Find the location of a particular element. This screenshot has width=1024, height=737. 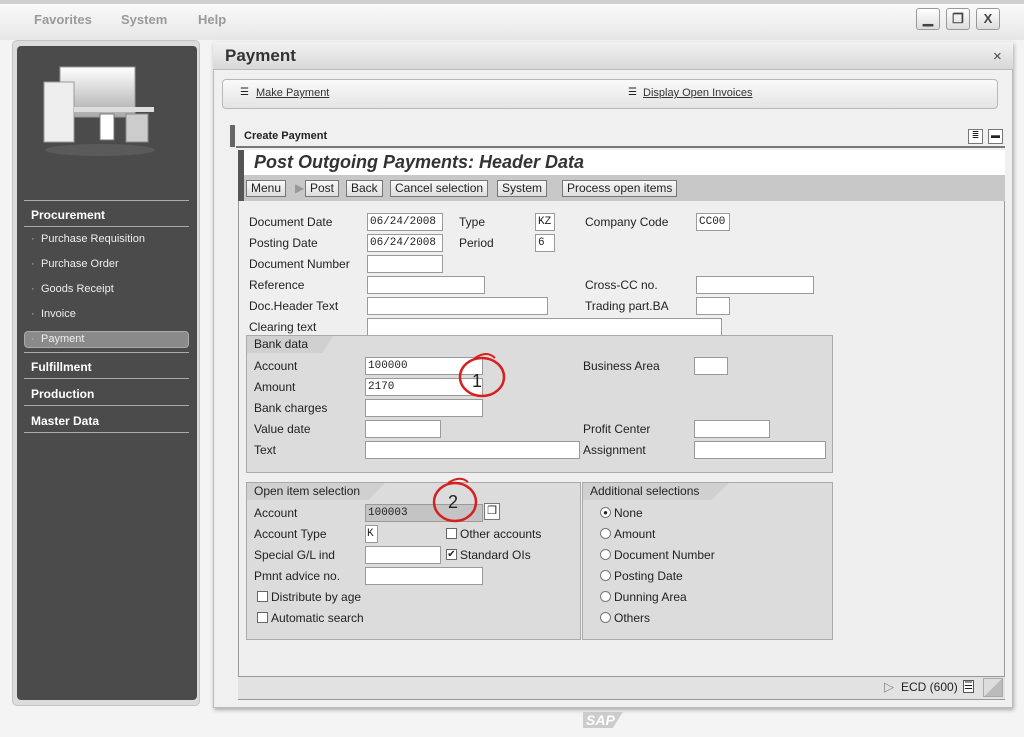

multiple-selection-icon: ❐ is located at coordinates (492, 511).